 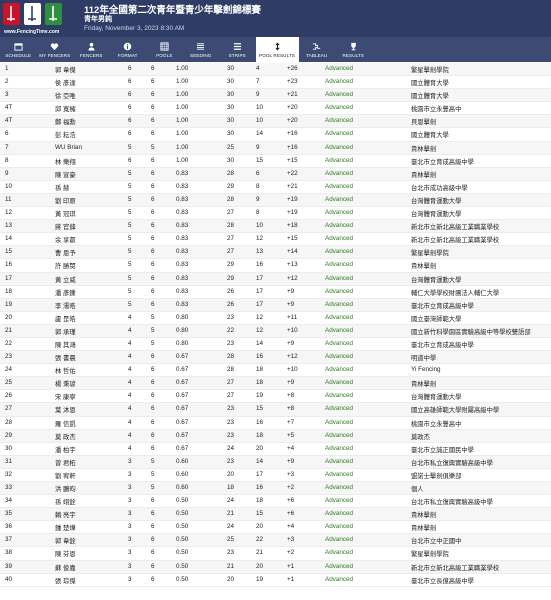 What do you see at coordinates (275, 423) in the screenshot?
I see `table-row: 28 羅 信凱 4 6 0.67 23 16 +7 Advanced 桃園市立永豐高中` at bounding box center [275, 423].